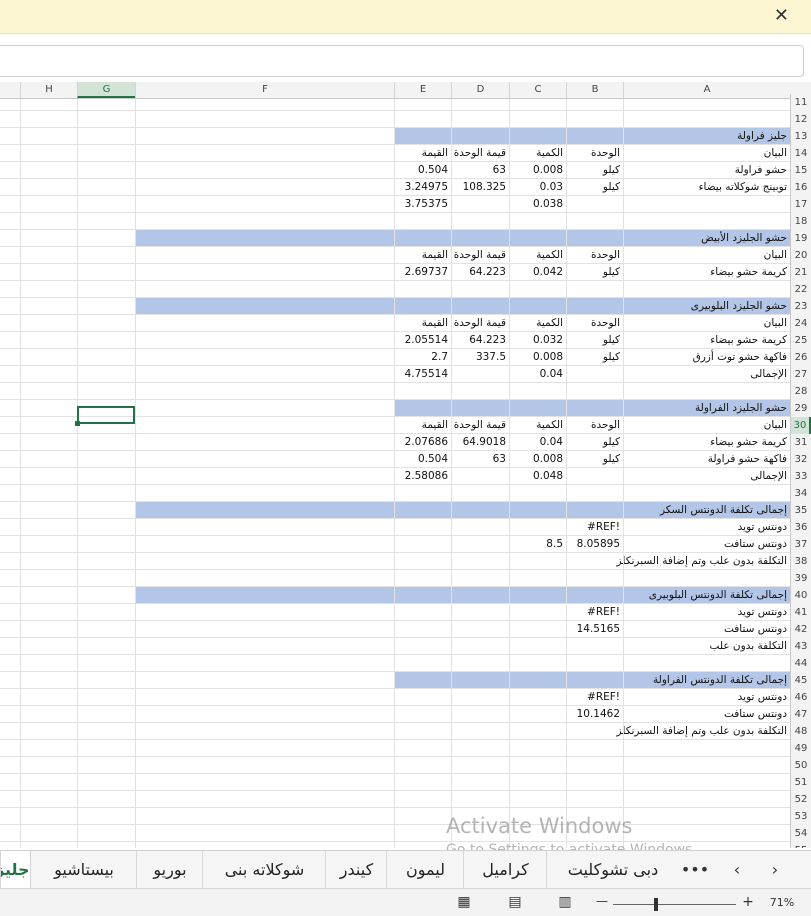  What do you see at coordinates (515, 902) in the screenshot?
I see `page-layout-view-icon: ▤` at bounding box center [515, 902].